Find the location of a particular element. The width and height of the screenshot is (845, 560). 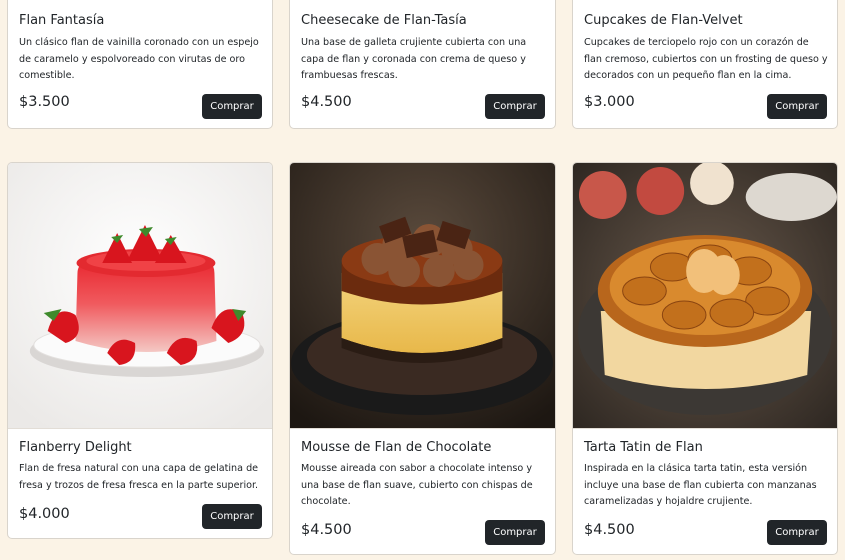

product-title: Tarta Tatin de Flan is located at coordinates (643, 447).